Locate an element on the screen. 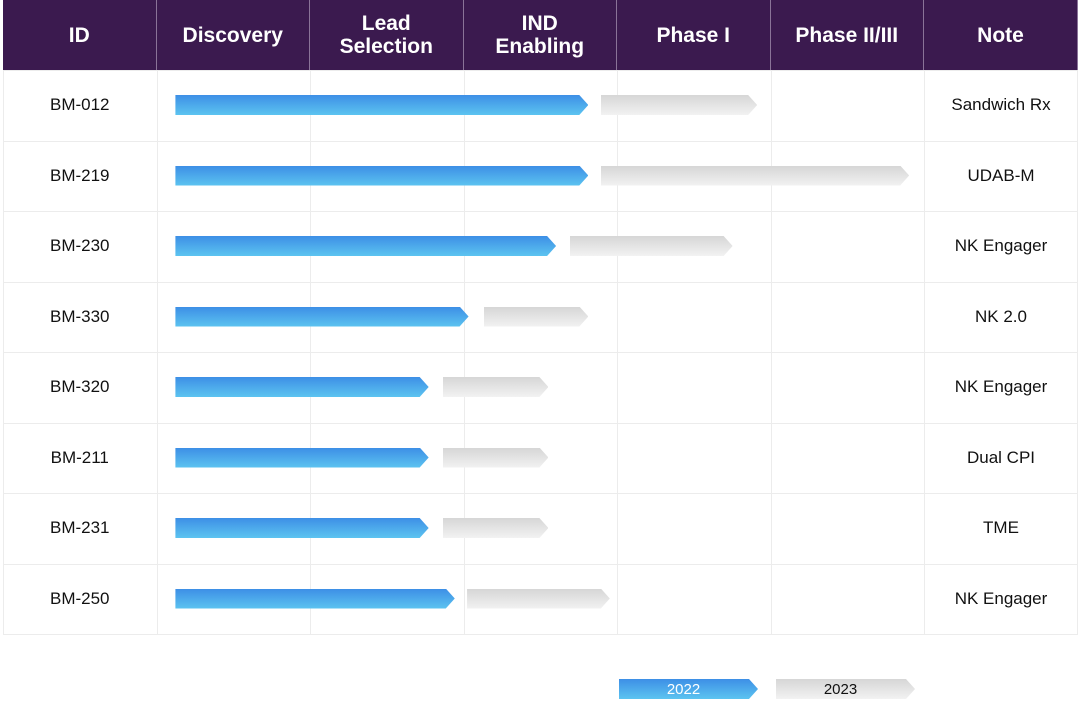  column-header: Phase I is located at coordinates (694, 35).